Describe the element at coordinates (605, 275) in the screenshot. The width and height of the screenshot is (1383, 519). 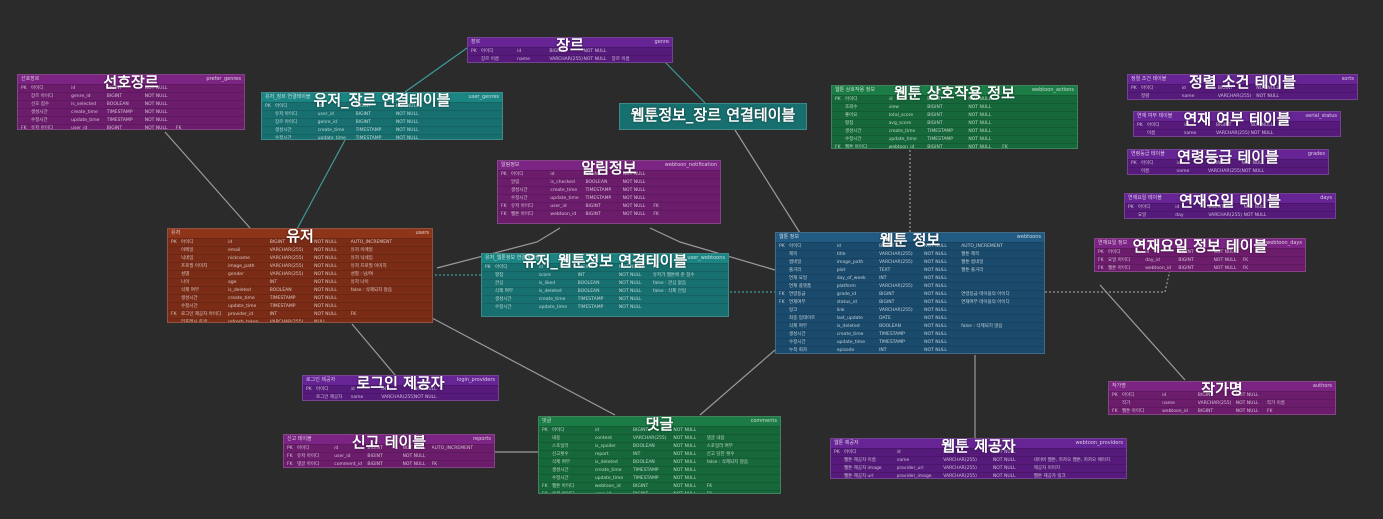
I see `column-row: 평점 score INT NOT NULL 유저가 웹툰에 준 점수` at that location.